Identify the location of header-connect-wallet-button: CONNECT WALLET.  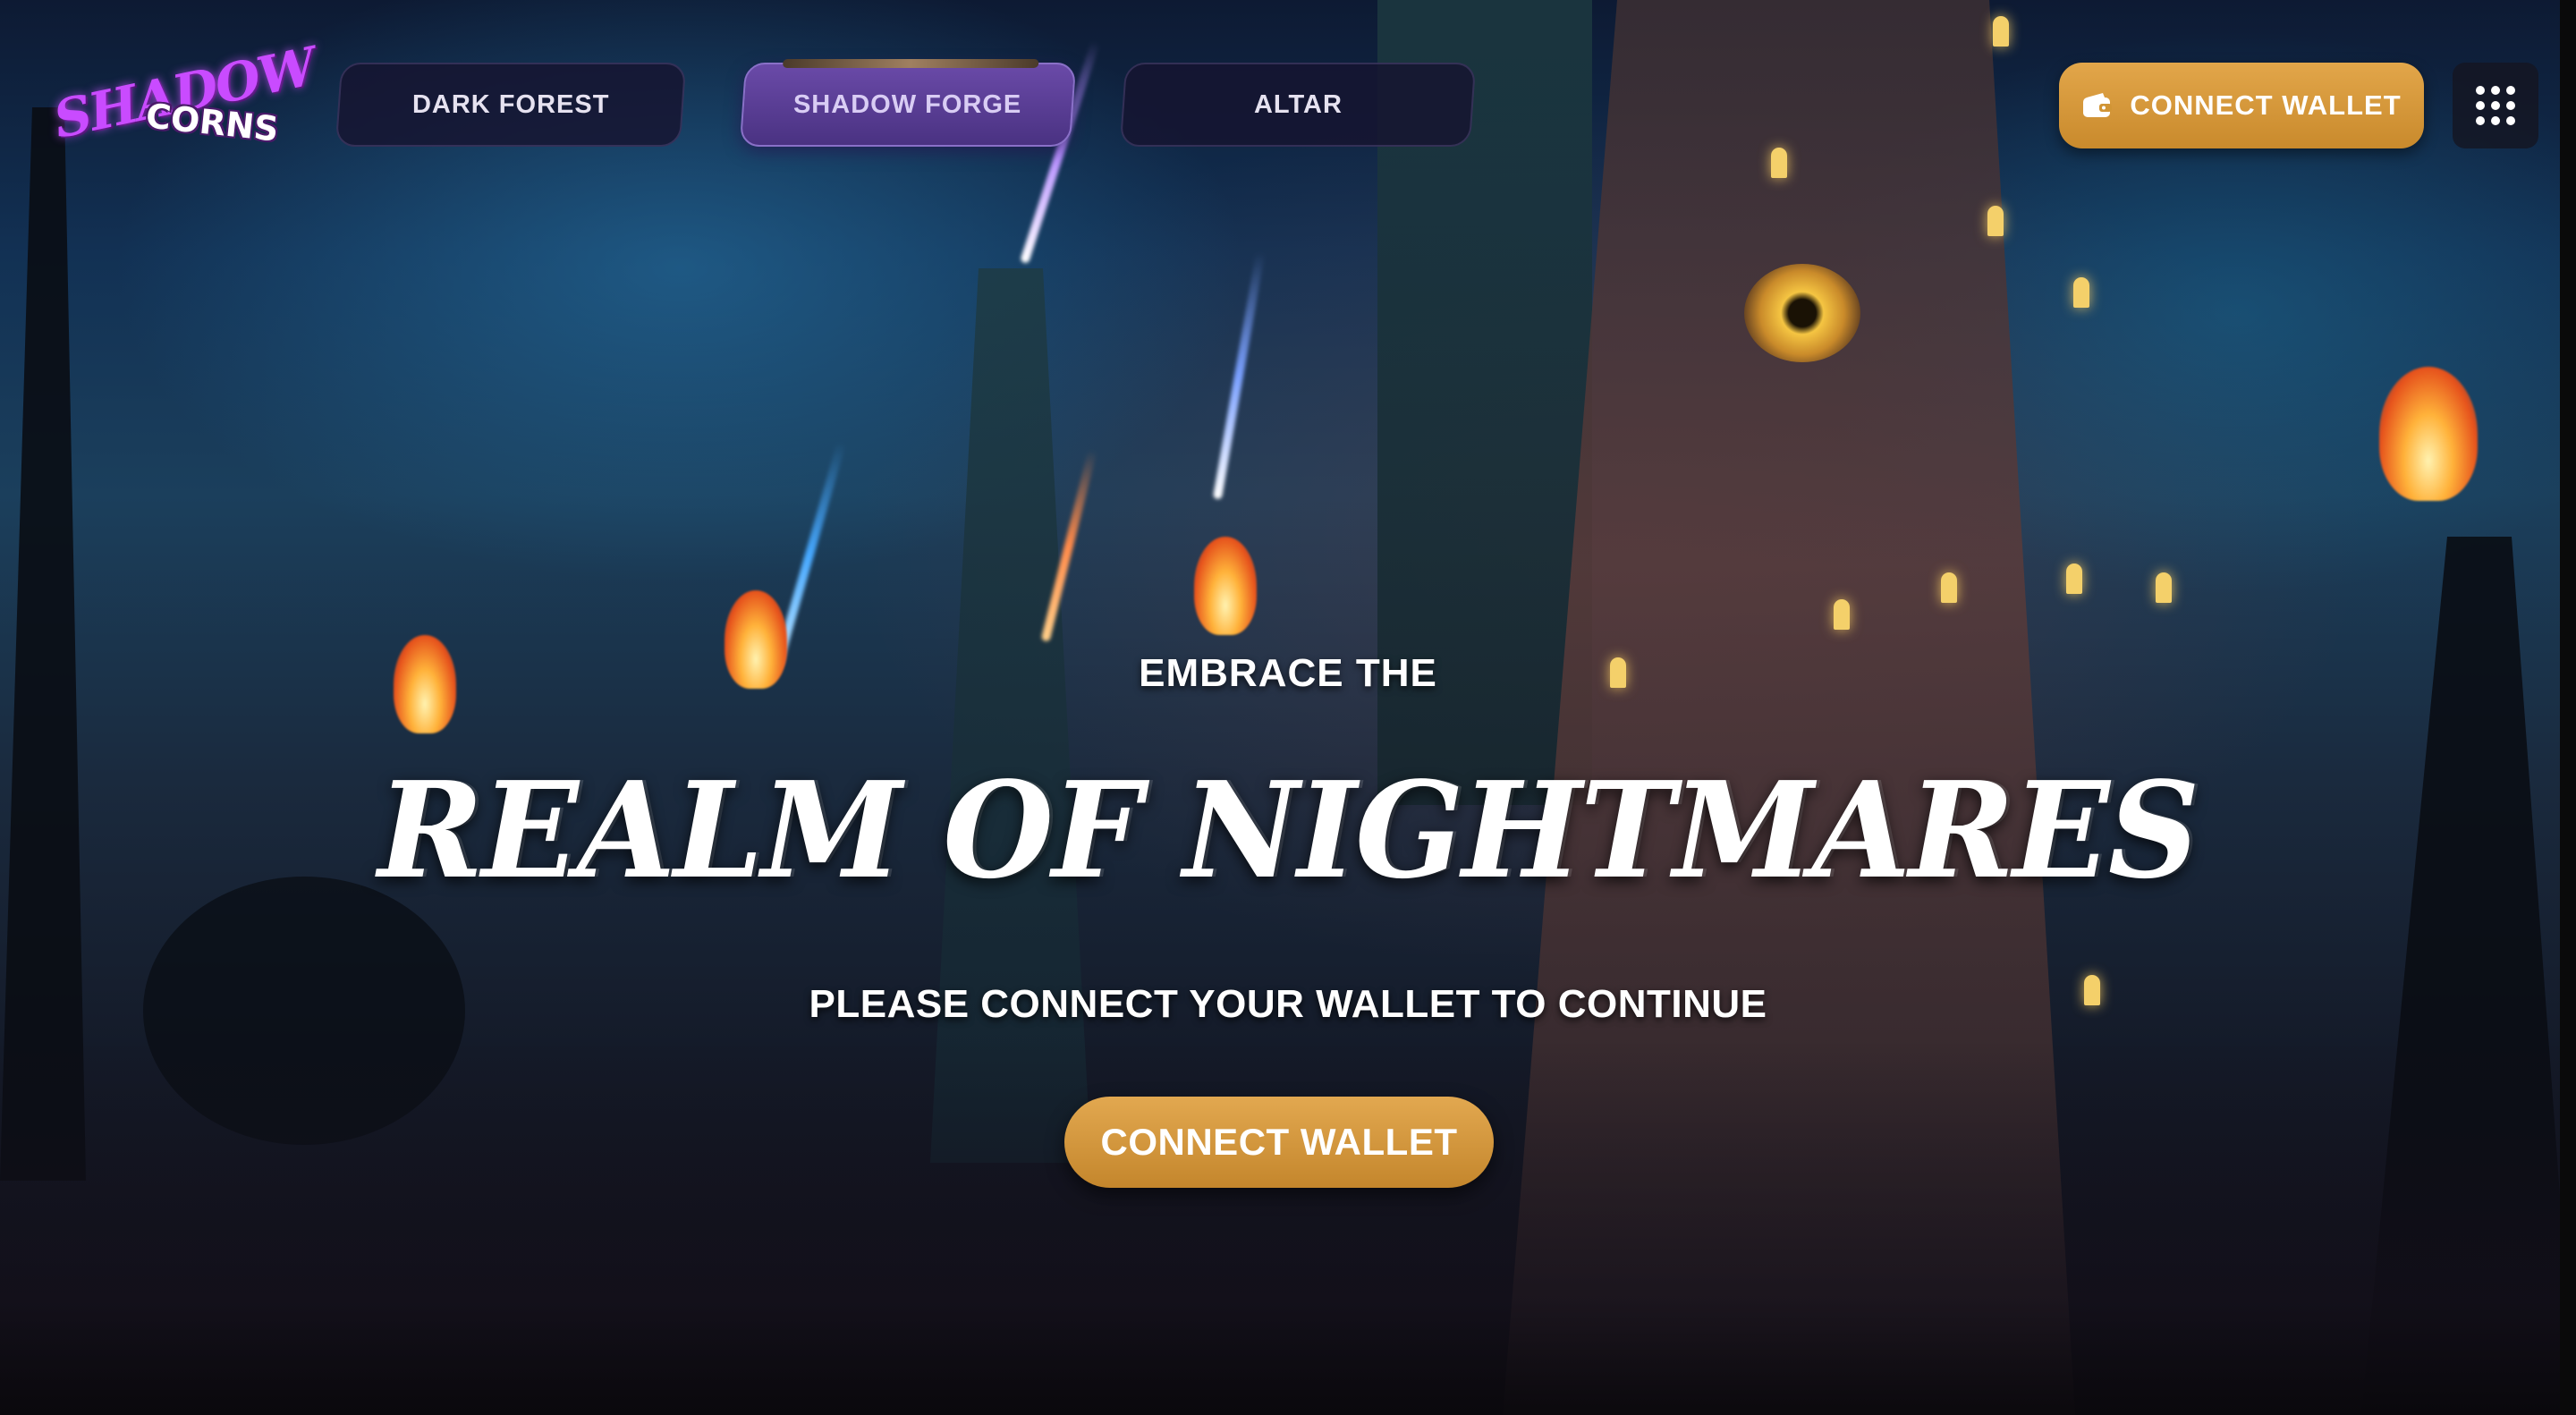
(2241, 106).